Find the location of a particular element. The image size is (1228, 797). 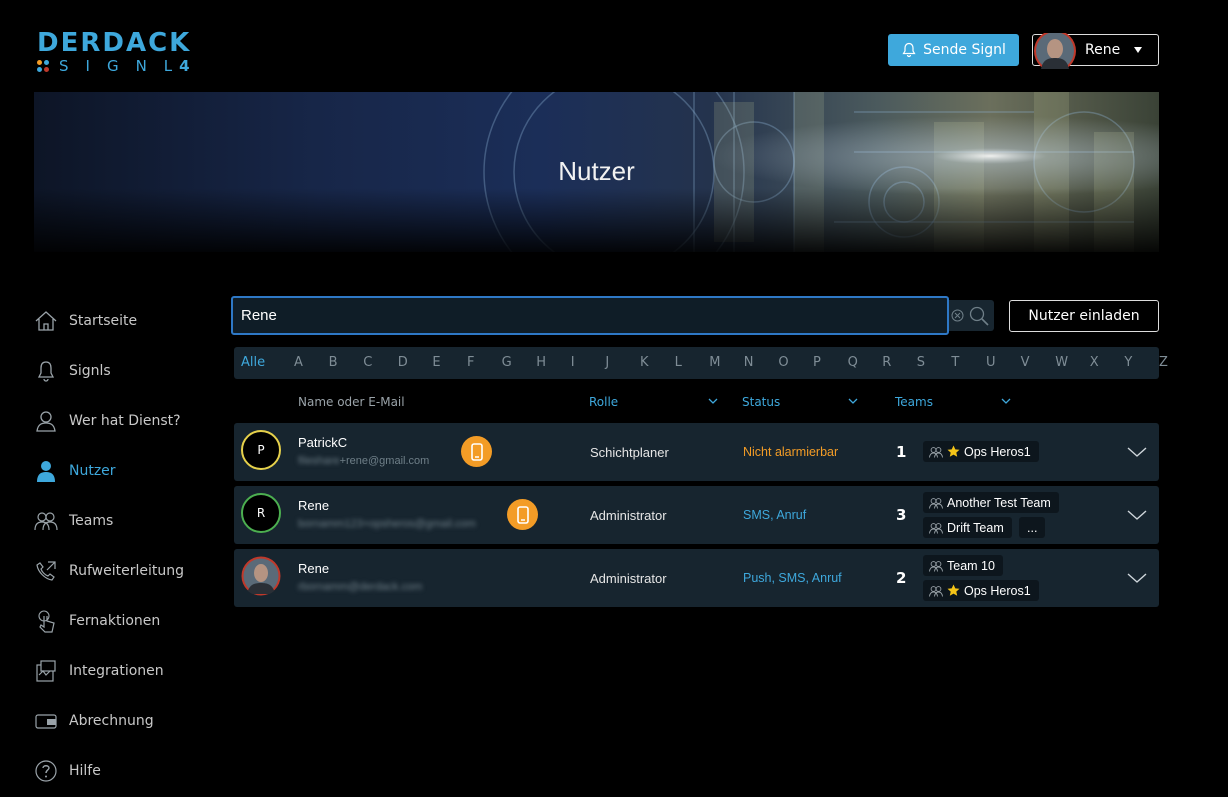

sidebar-item-nutzer: Nutzer is located at coordinates (124, 471).